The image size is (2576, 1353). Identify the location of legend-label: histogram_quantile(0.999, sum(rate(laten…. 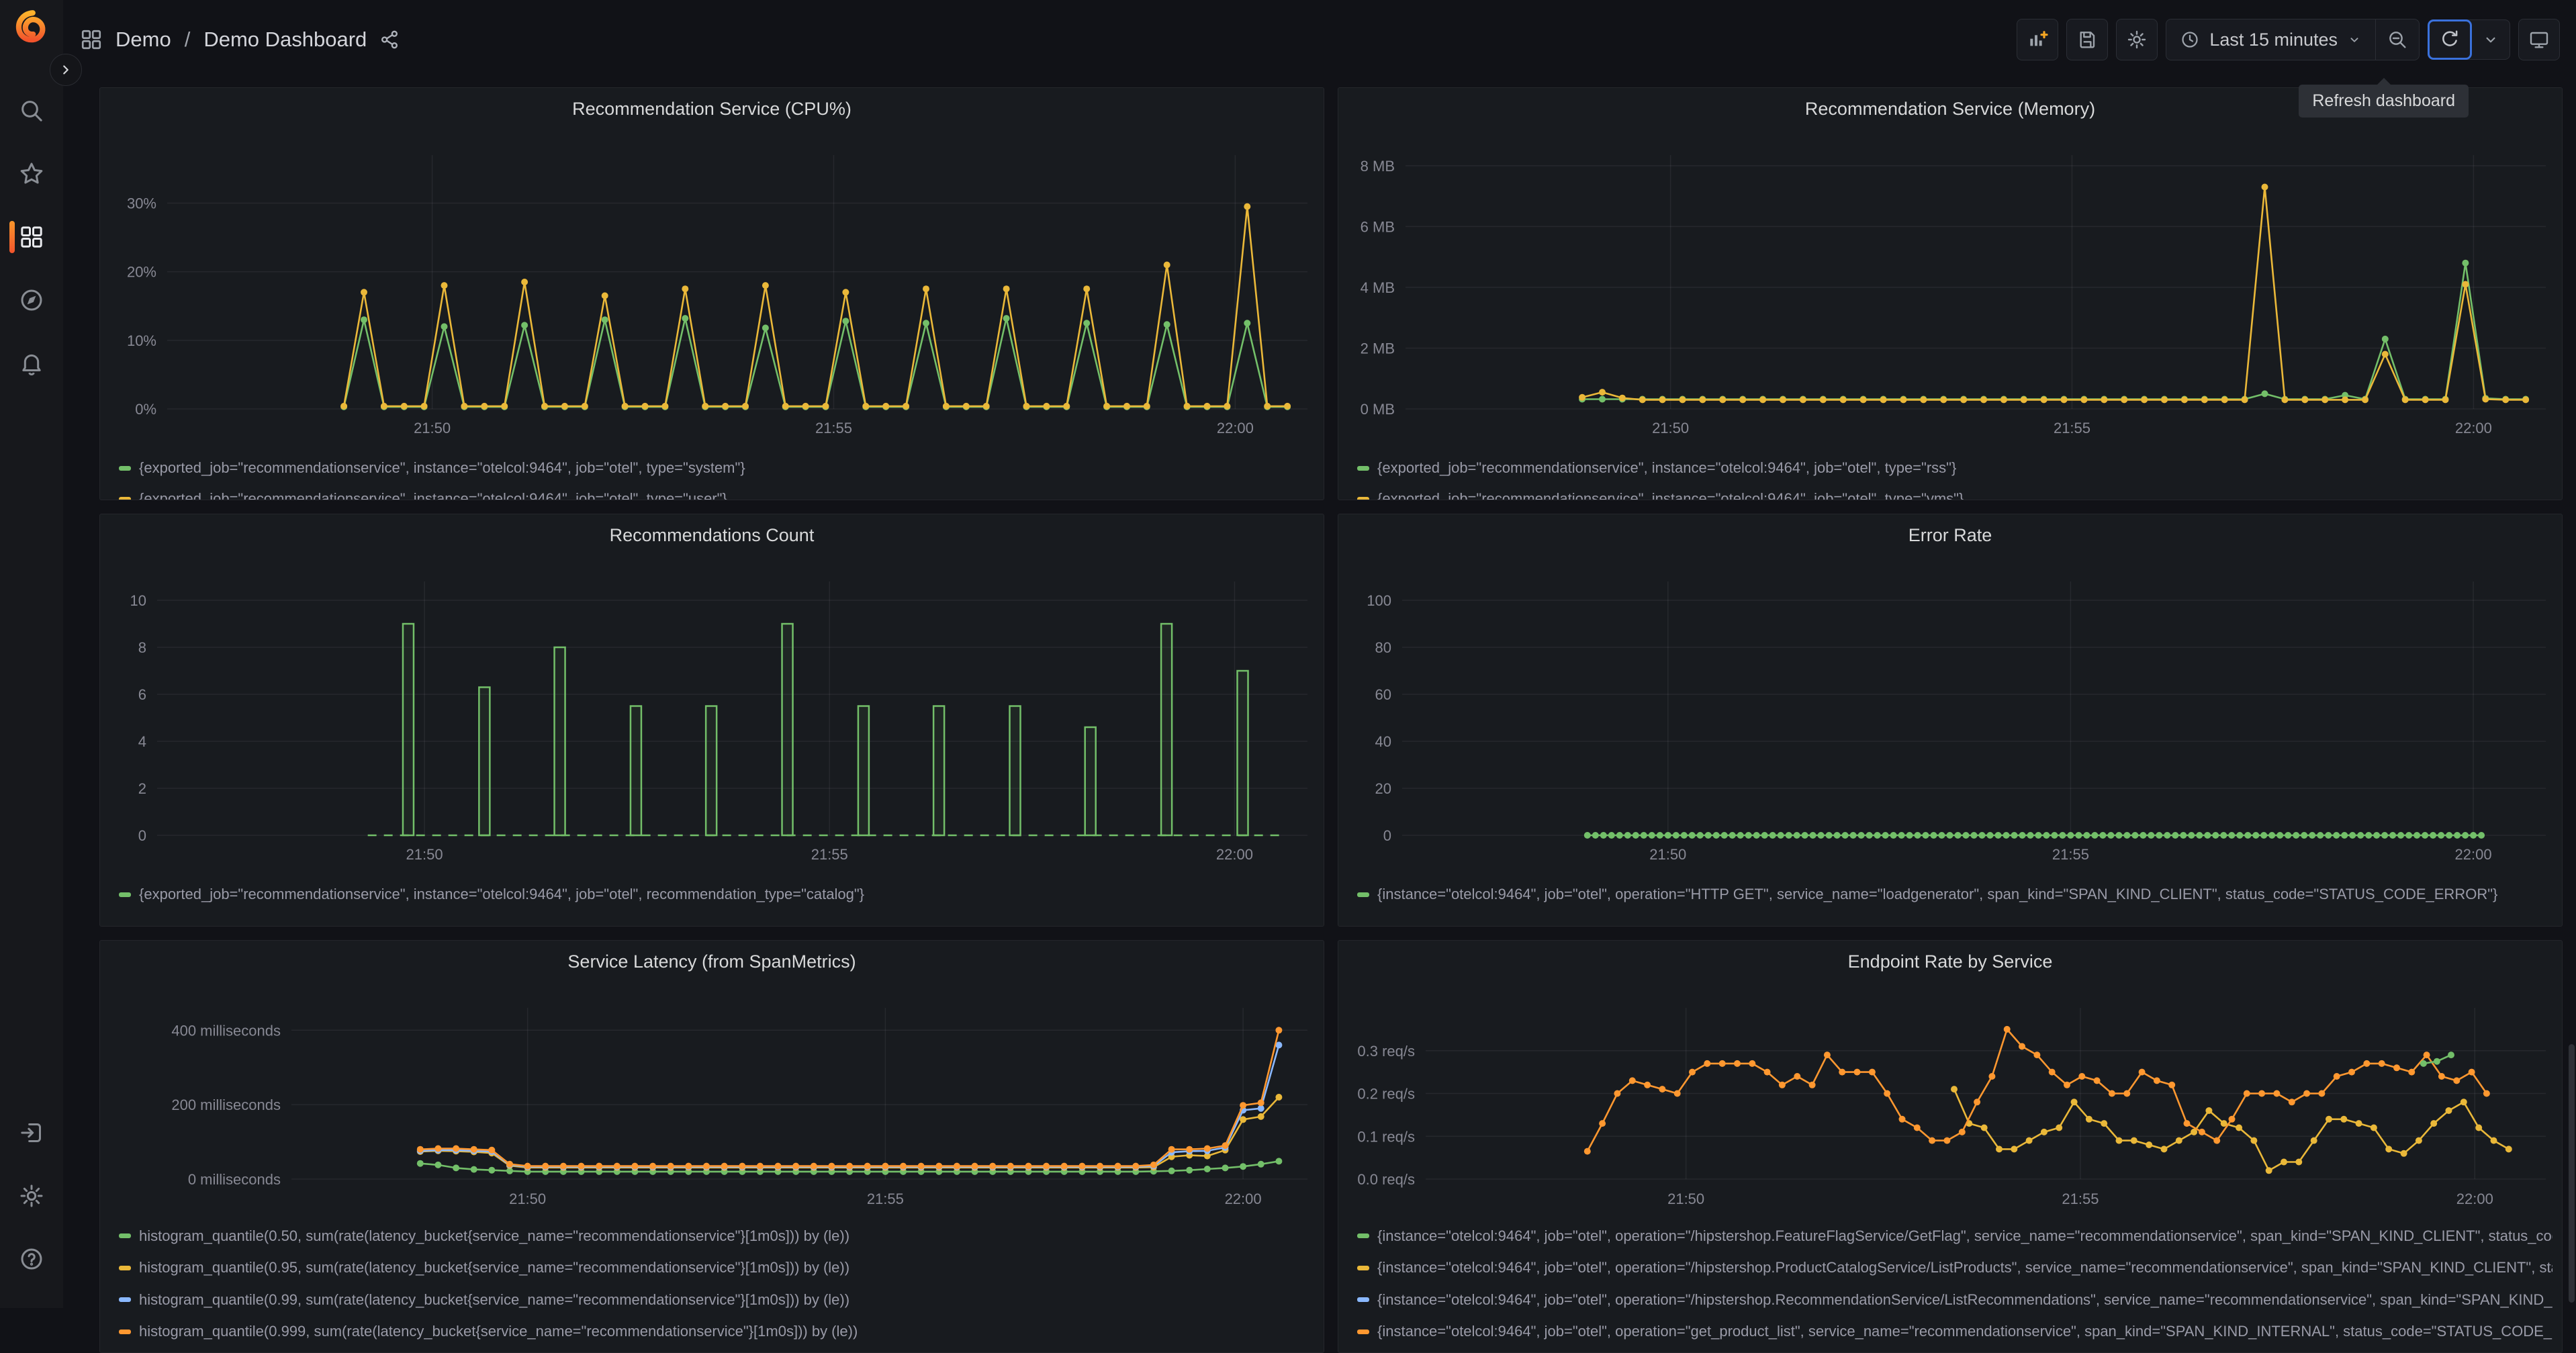
(498, 1331).